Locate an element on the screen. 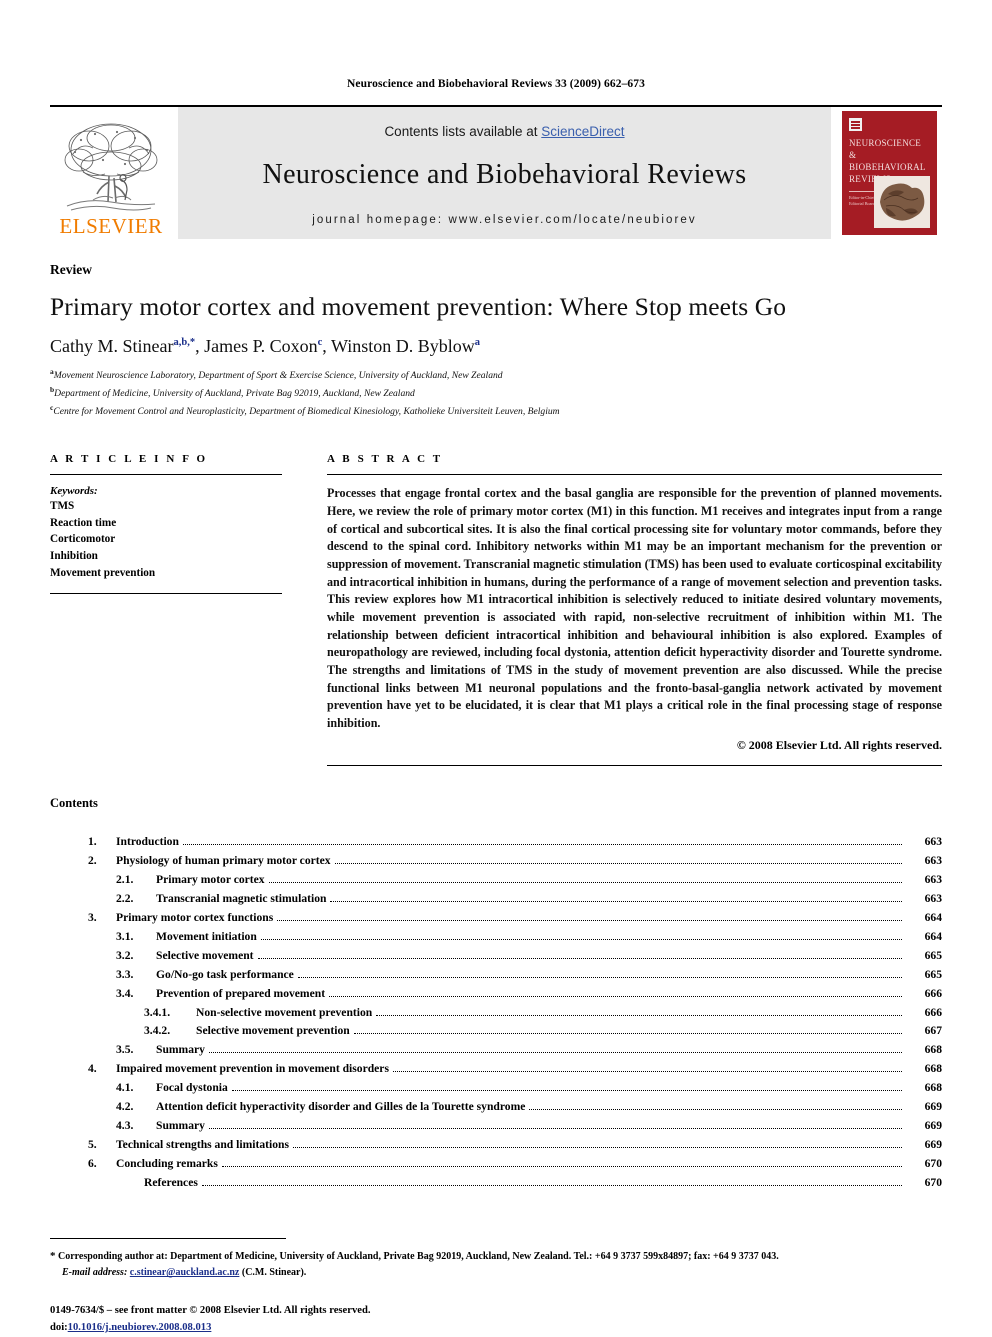 The width and height of the screenshot is (992, 1337). toc-entry-label: Selective movement is located at coordinates (205, 955).